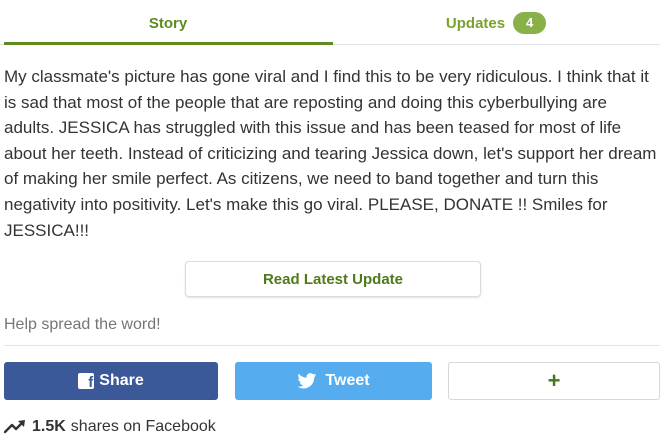 The height and width of the screenshot is (442, 660). I want to click on facebook-share-count: 1.5K shares on Facebook, so click(110, 427).